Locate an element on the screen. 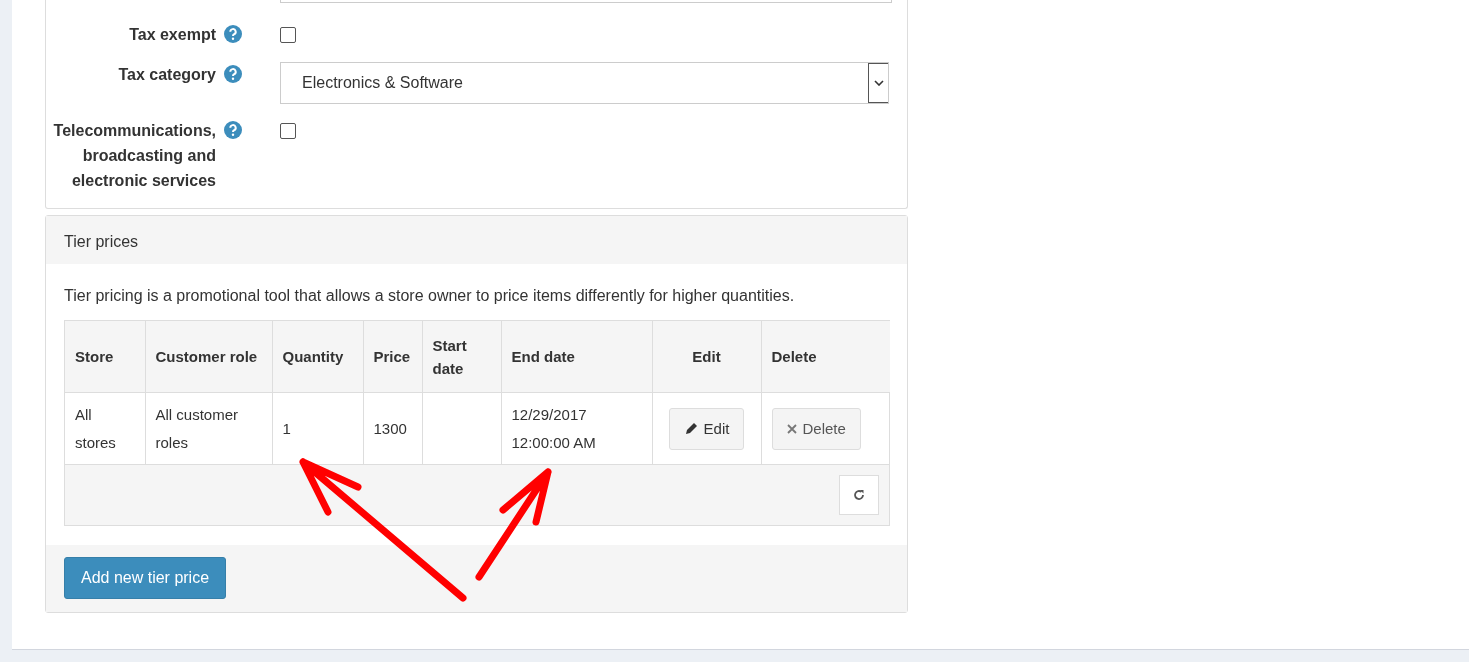  field-label: Tax category is located at coordinates (167, 75).